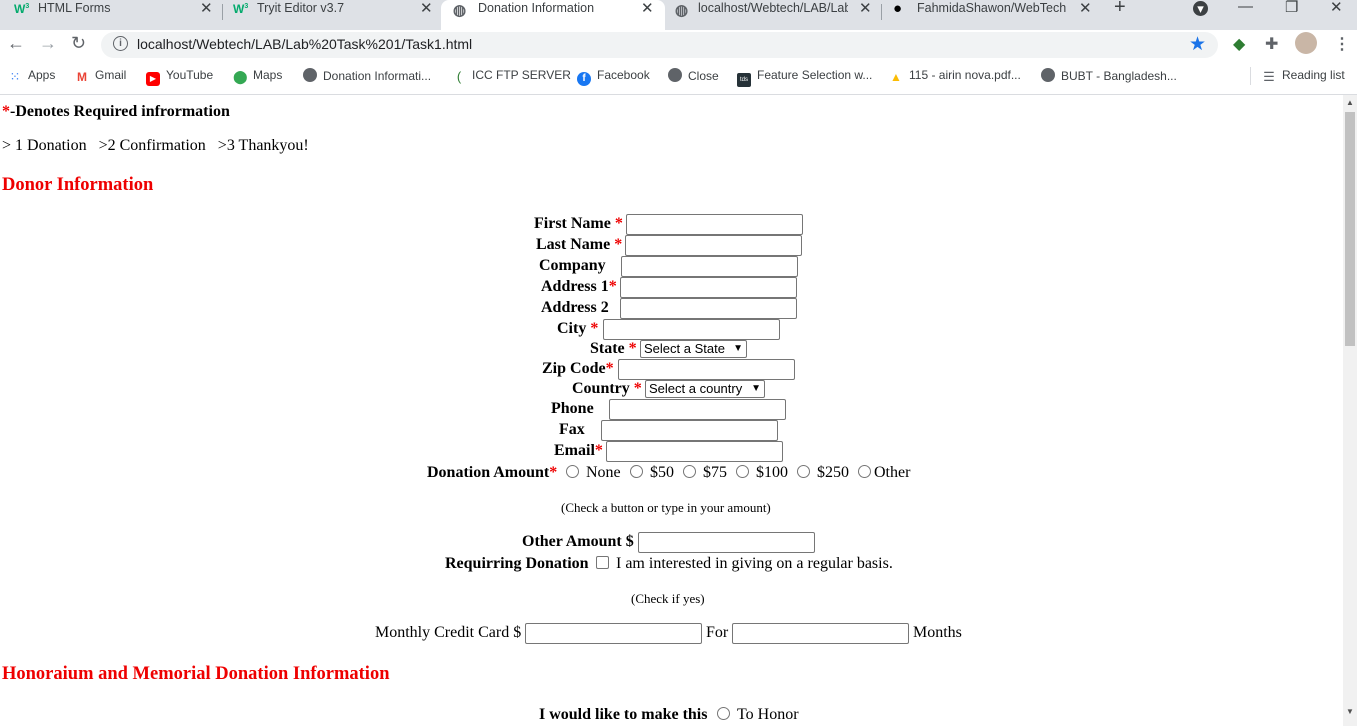 The width and height of the screenshot is (1357, 726). Describe the element at coordinates (691, 329) in the screenshot. I see `city-input` at that location.